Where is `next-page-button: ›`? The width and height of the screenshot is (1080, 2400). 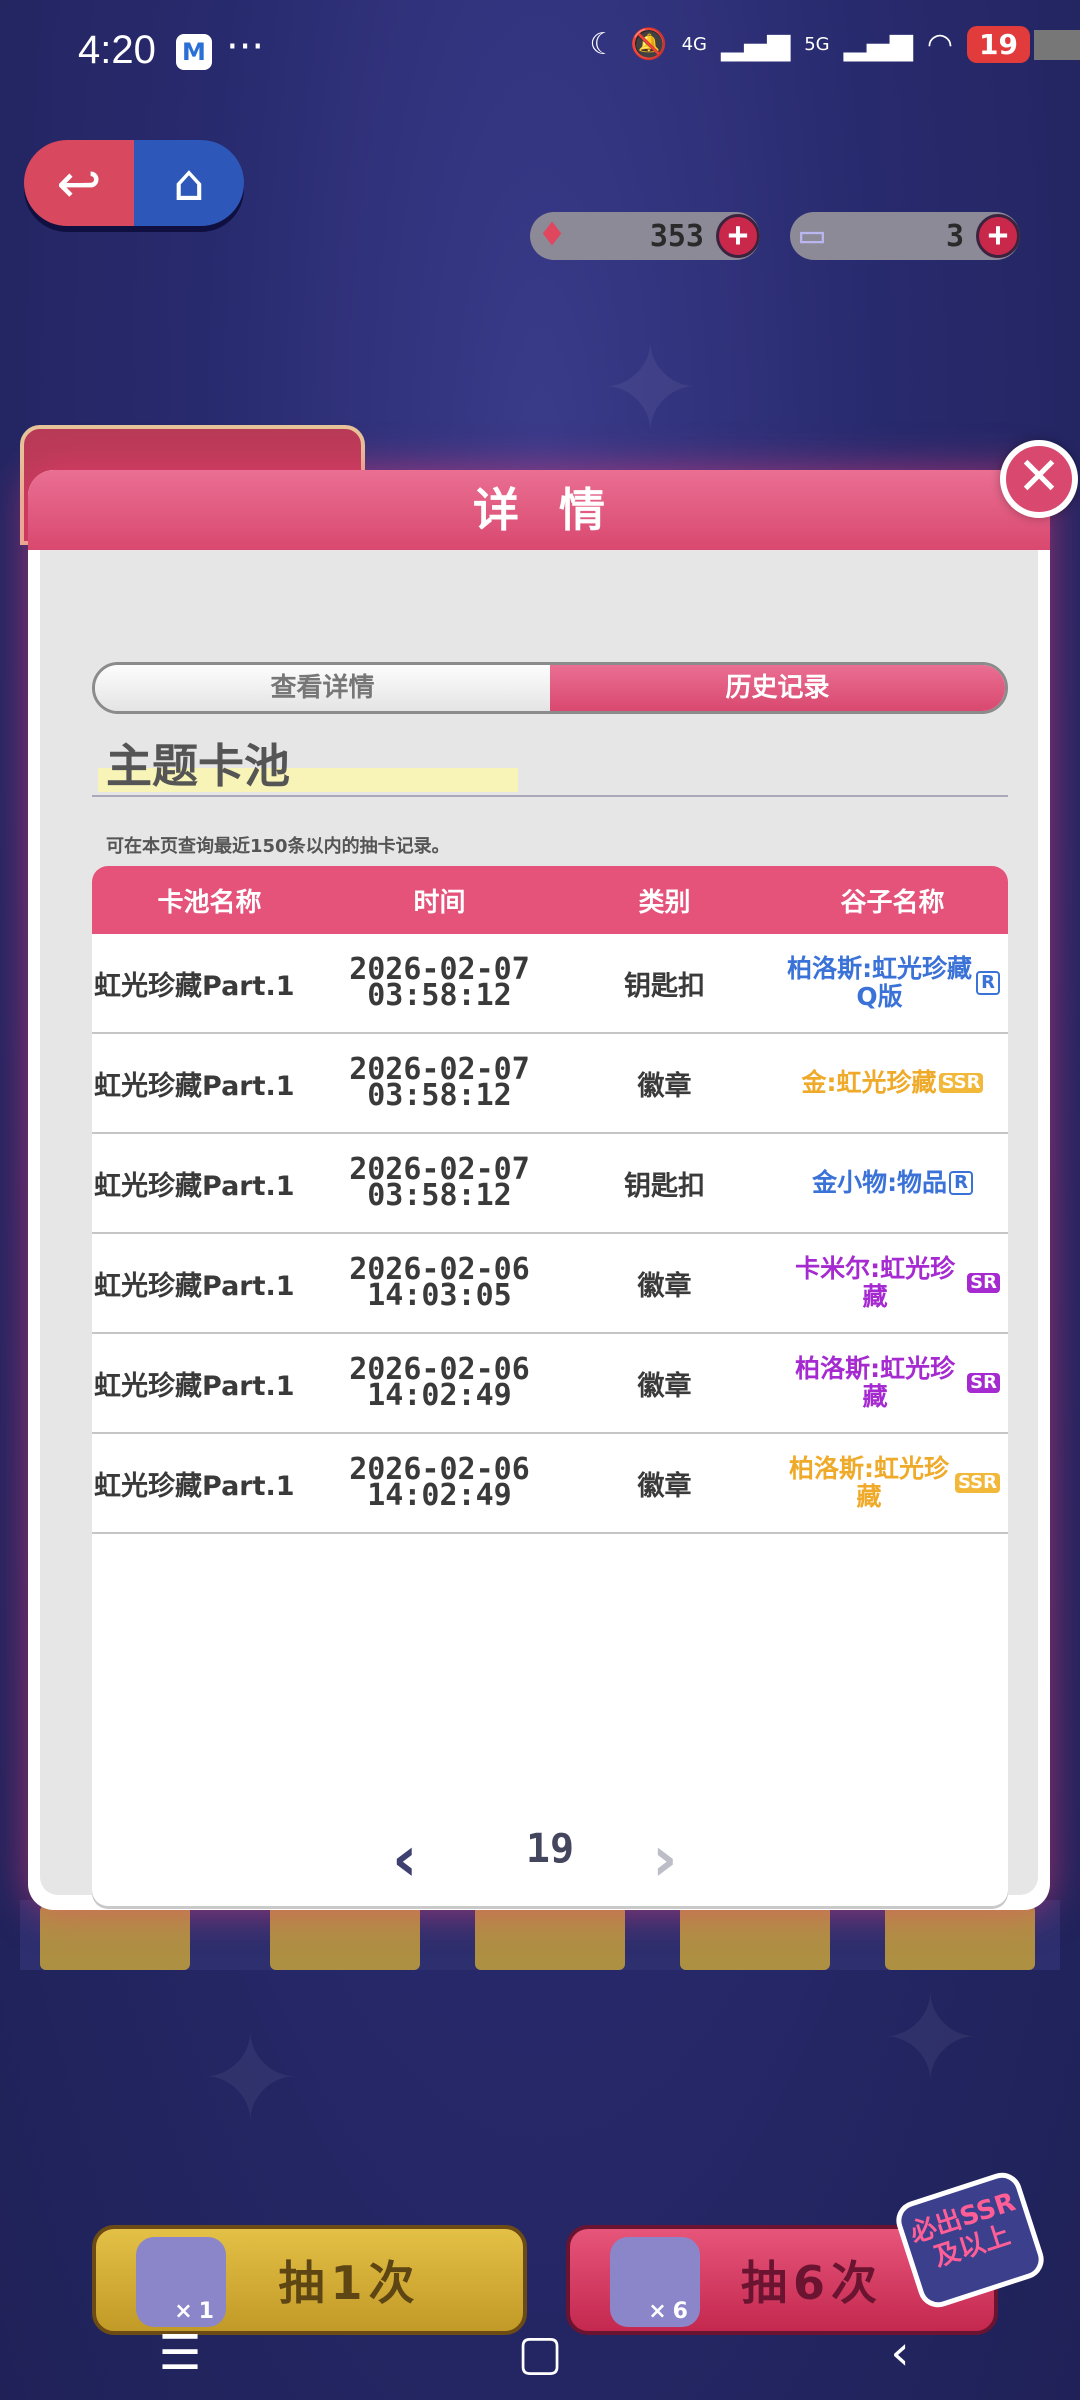 next-page-button: › is located at coordinates (665, 1858).